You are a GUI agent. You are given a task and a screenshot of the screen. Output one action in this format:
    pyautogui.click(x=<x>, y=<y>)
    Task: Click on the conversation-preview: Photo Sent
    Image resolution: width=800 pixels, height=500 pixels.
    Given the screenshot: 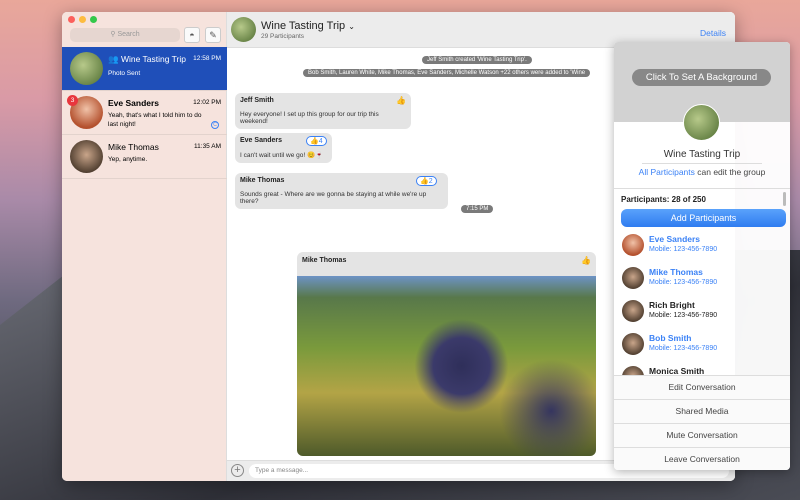 What is the action you would take?
    pyautogui.click(x=124, y=73)
    